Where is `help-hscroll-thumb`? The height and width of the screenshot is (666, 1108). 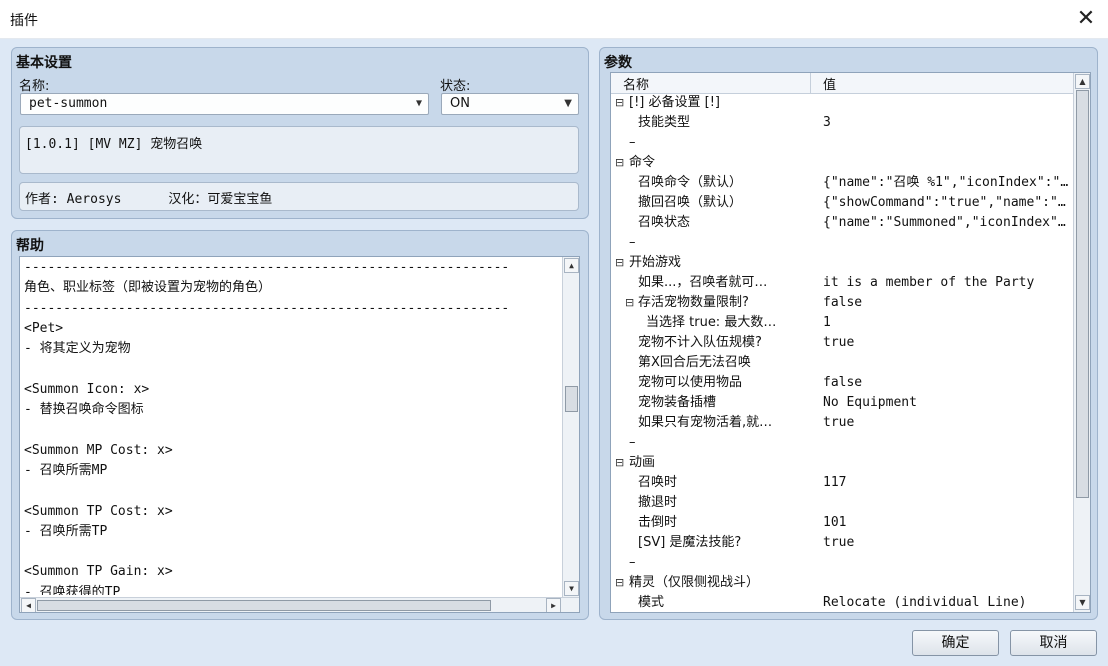
help-hscroll-thumb is located at coordinates (264, 605).